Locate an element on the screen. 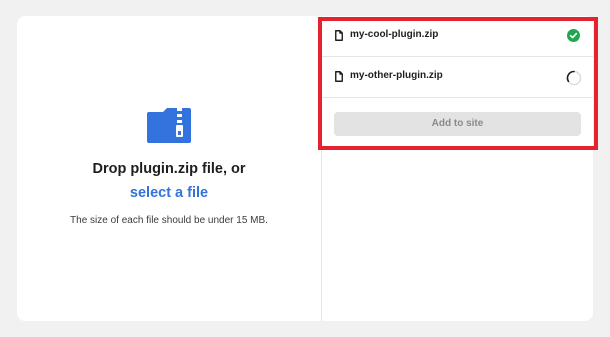 The width and height of the screenshot is (610, 337). check-circle-icon is located at coordinates (573, 35).